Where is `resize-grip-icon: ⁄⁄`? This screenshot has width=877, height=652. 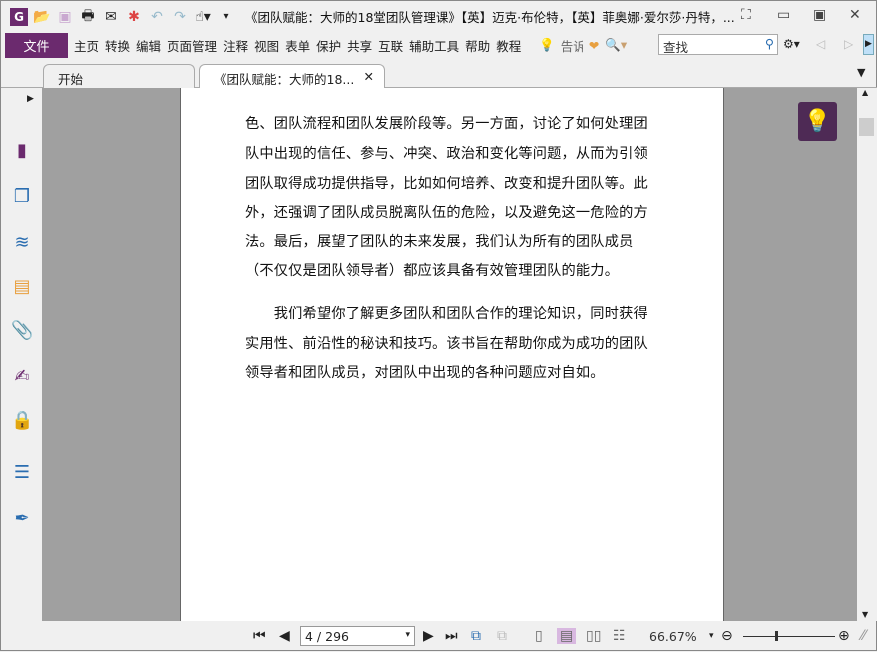 resize-grip-icon: ⁄⁄ is located at coordinates (863, 636).